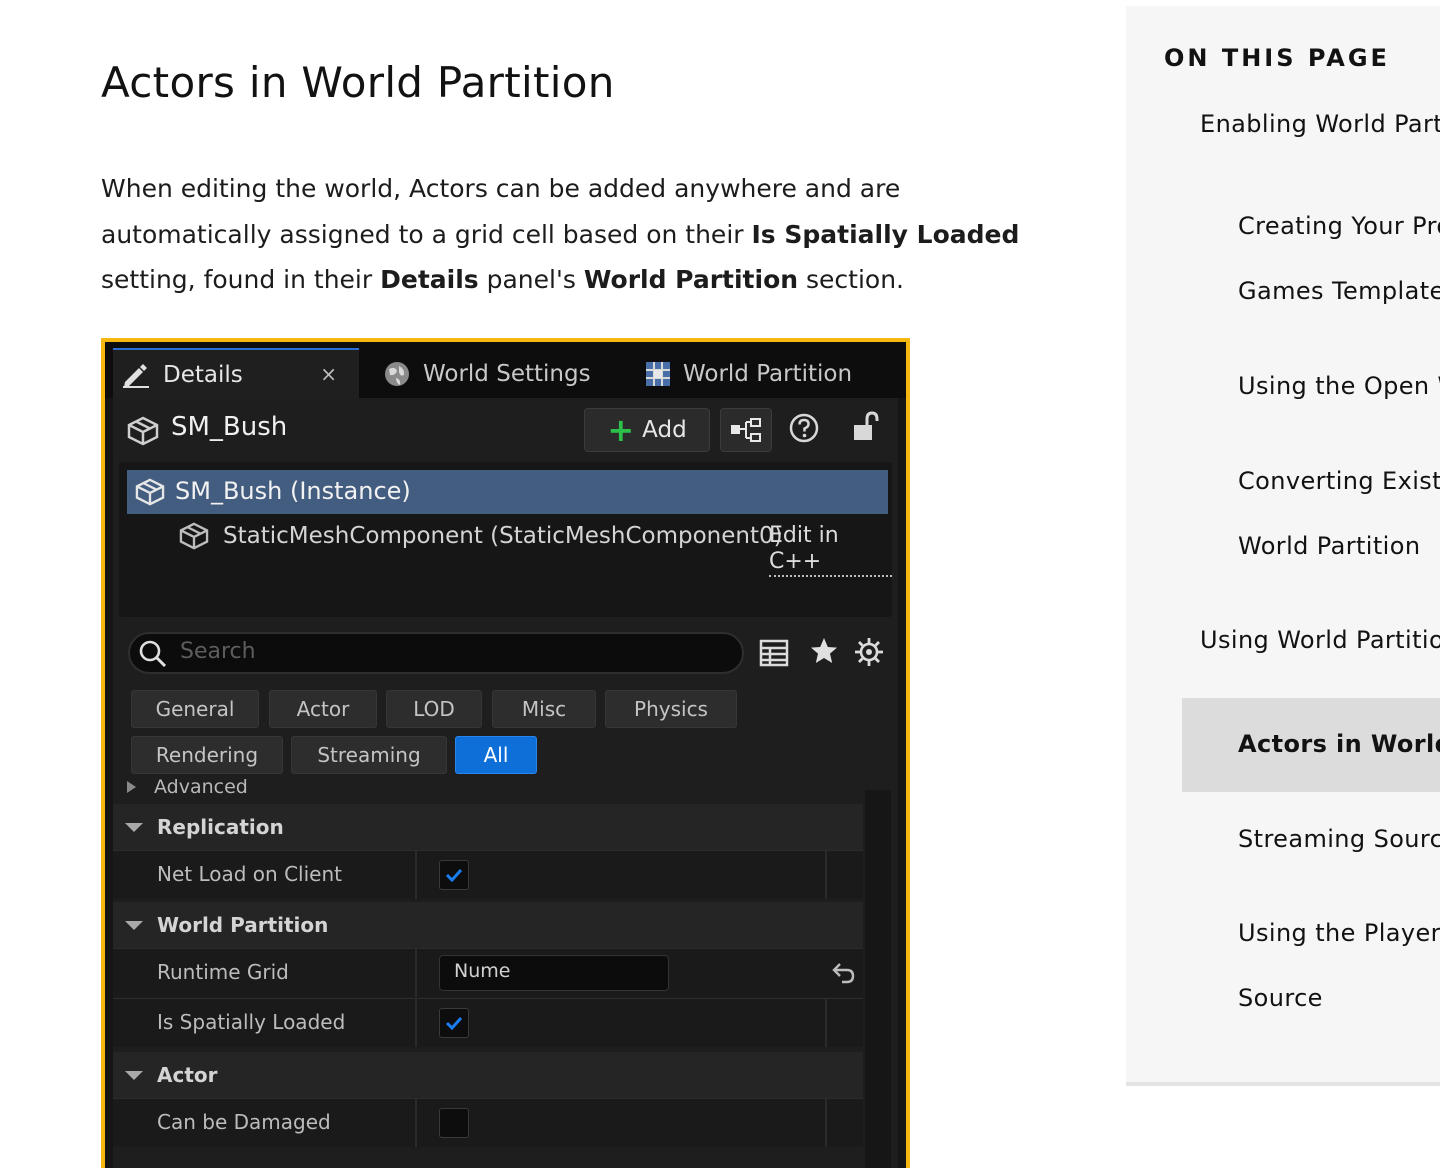 This screenshot has height=1168, width=1440. I want to click on blueprint-icon, so click(746, 430).